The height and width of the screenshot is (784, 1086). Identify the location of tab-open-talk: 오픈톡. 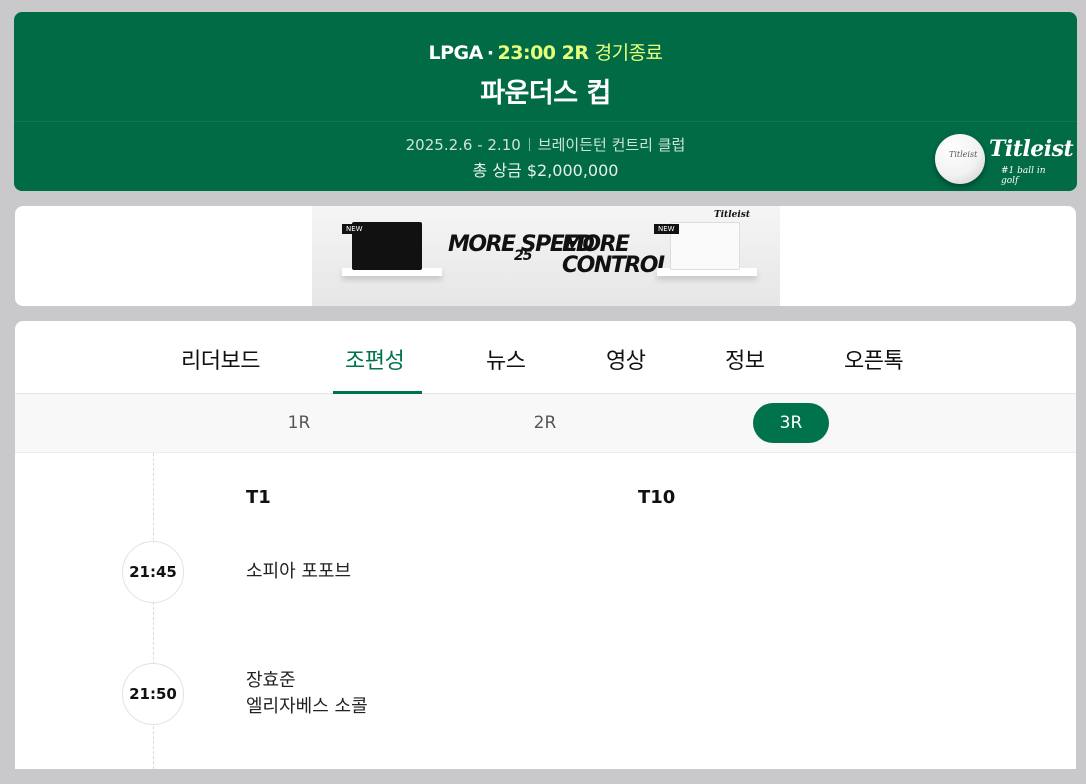
(874, 359).